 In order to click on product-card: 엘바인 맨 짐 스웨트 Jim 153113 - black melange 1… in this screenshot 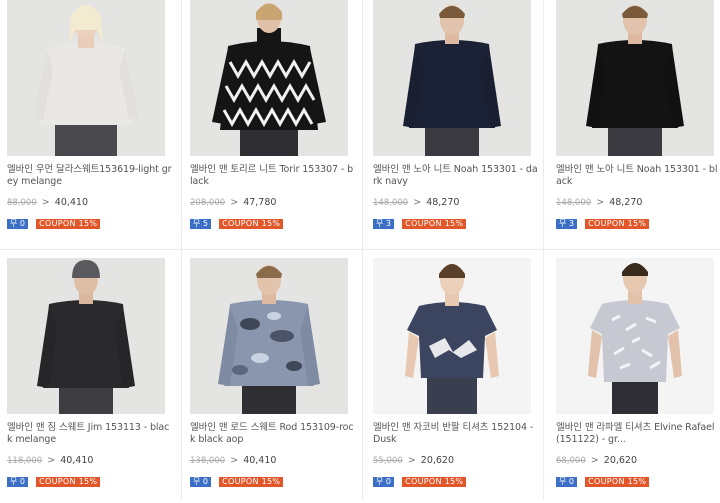, I will do `click(88, 380)`.